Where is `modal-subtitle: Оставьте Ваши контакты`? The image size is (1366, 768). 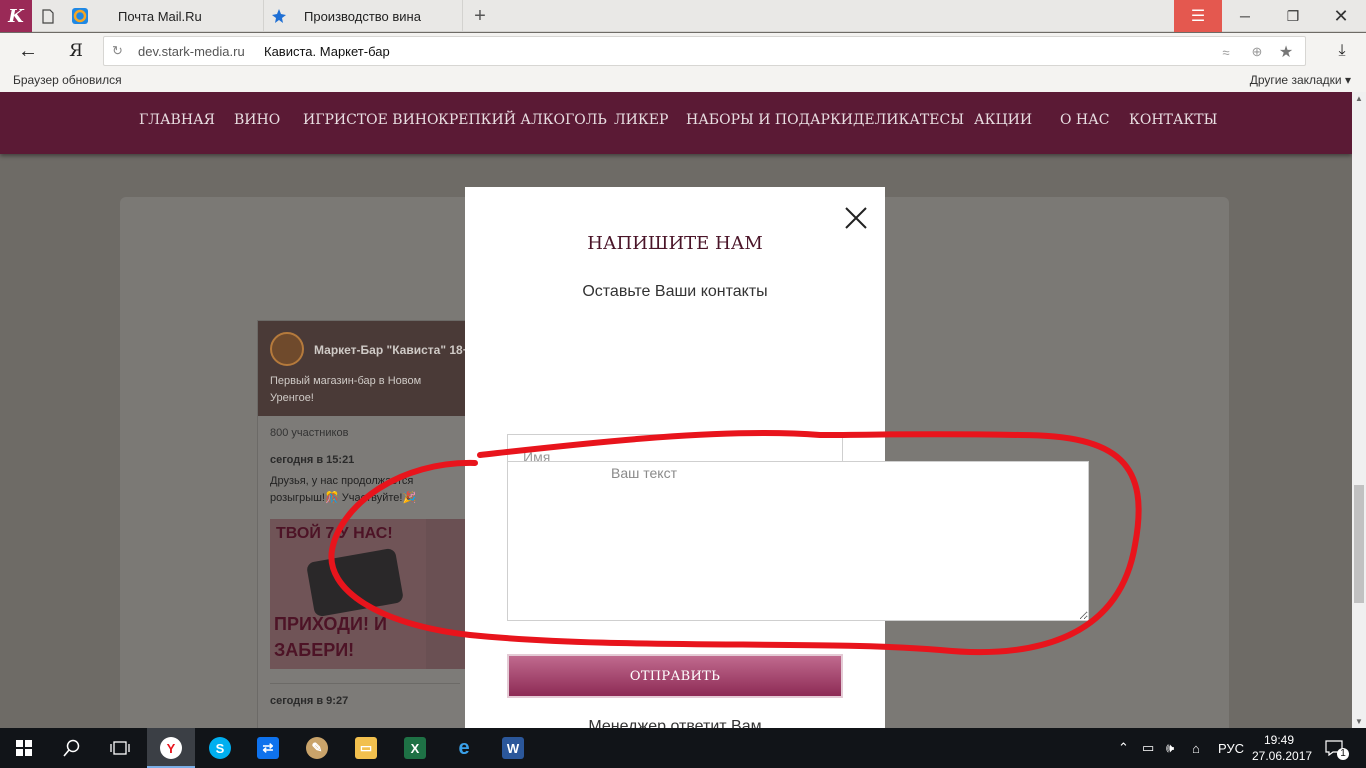
modal-subtitle: Оставьте Ваши контакты is located at coordinates (675, 291).